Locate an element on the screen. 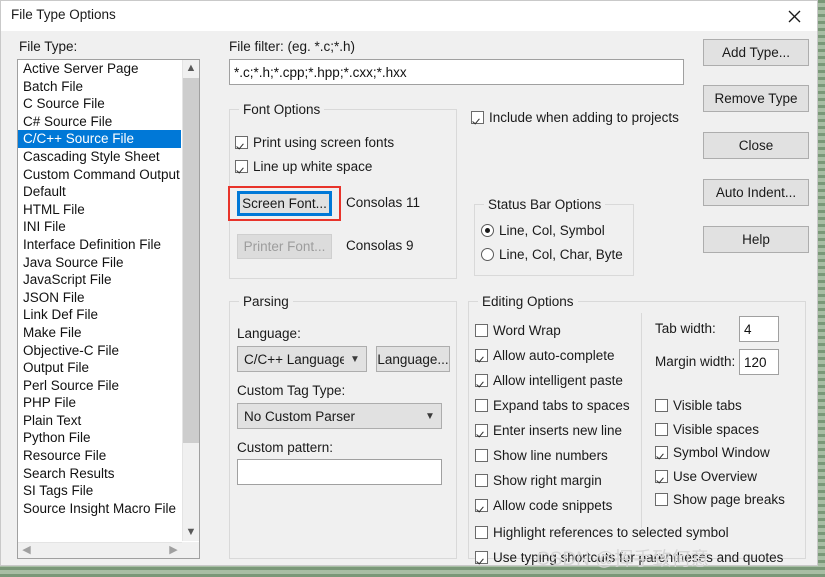  margin-width-input is located at coordinates (759, 362).